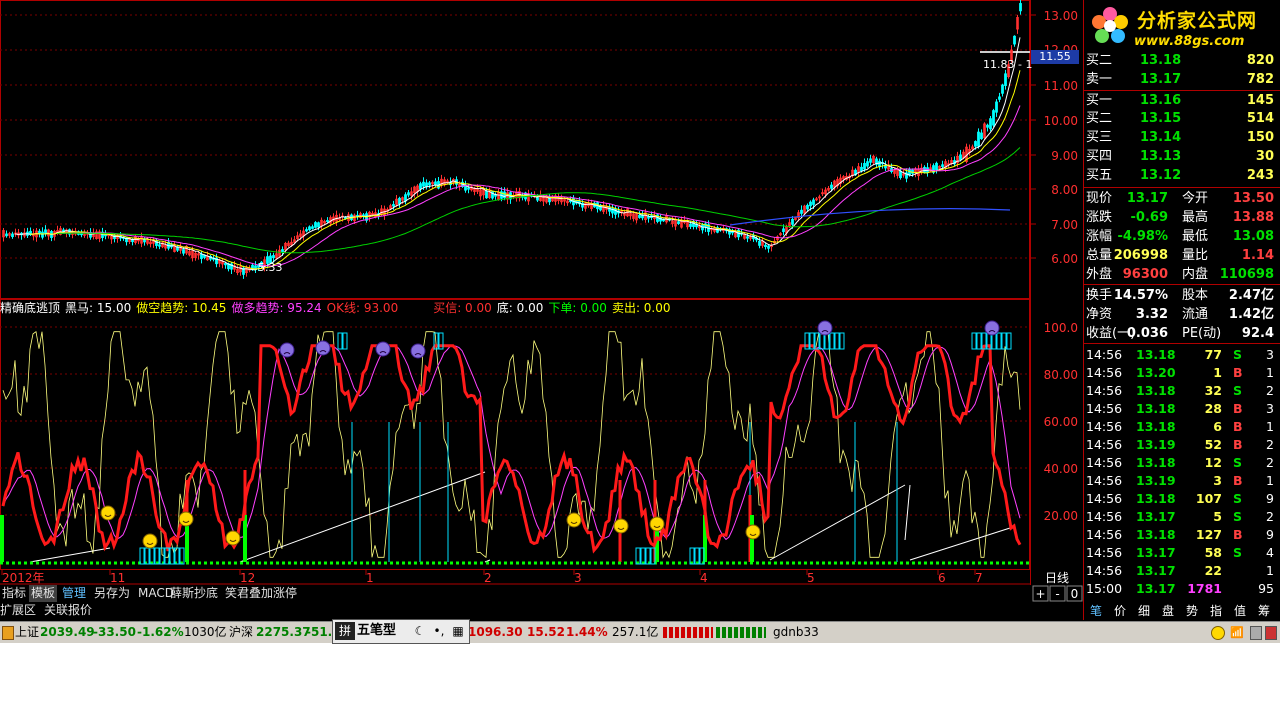 Image resolution: width=1280 pixels, height=720 pixels. I want to click on tick-row: 14:56 13.20 1 B 1, so click(1181, 373).